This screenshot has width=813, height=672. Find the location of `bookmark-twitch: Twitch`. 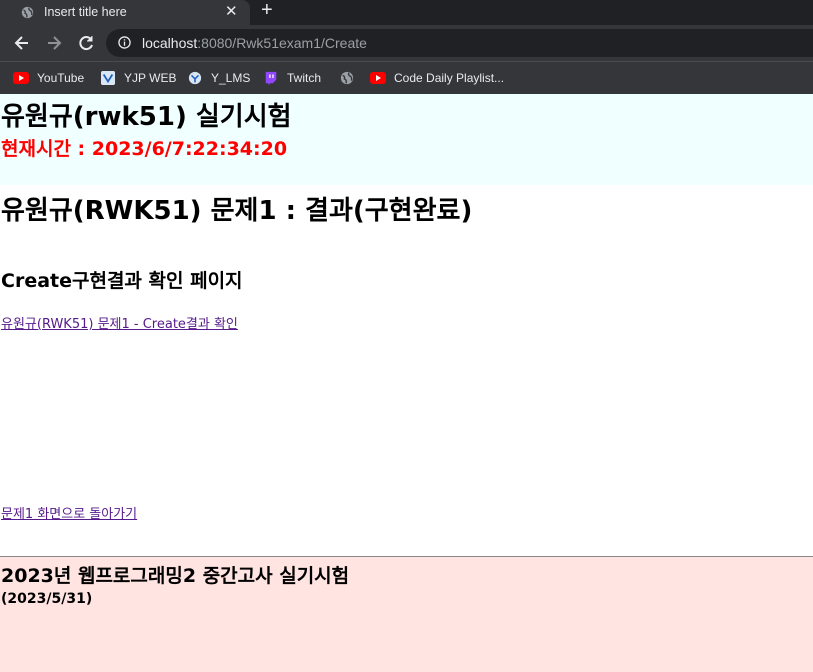

bookmark-twitch: Twitch is located at coordinates (292, 78).